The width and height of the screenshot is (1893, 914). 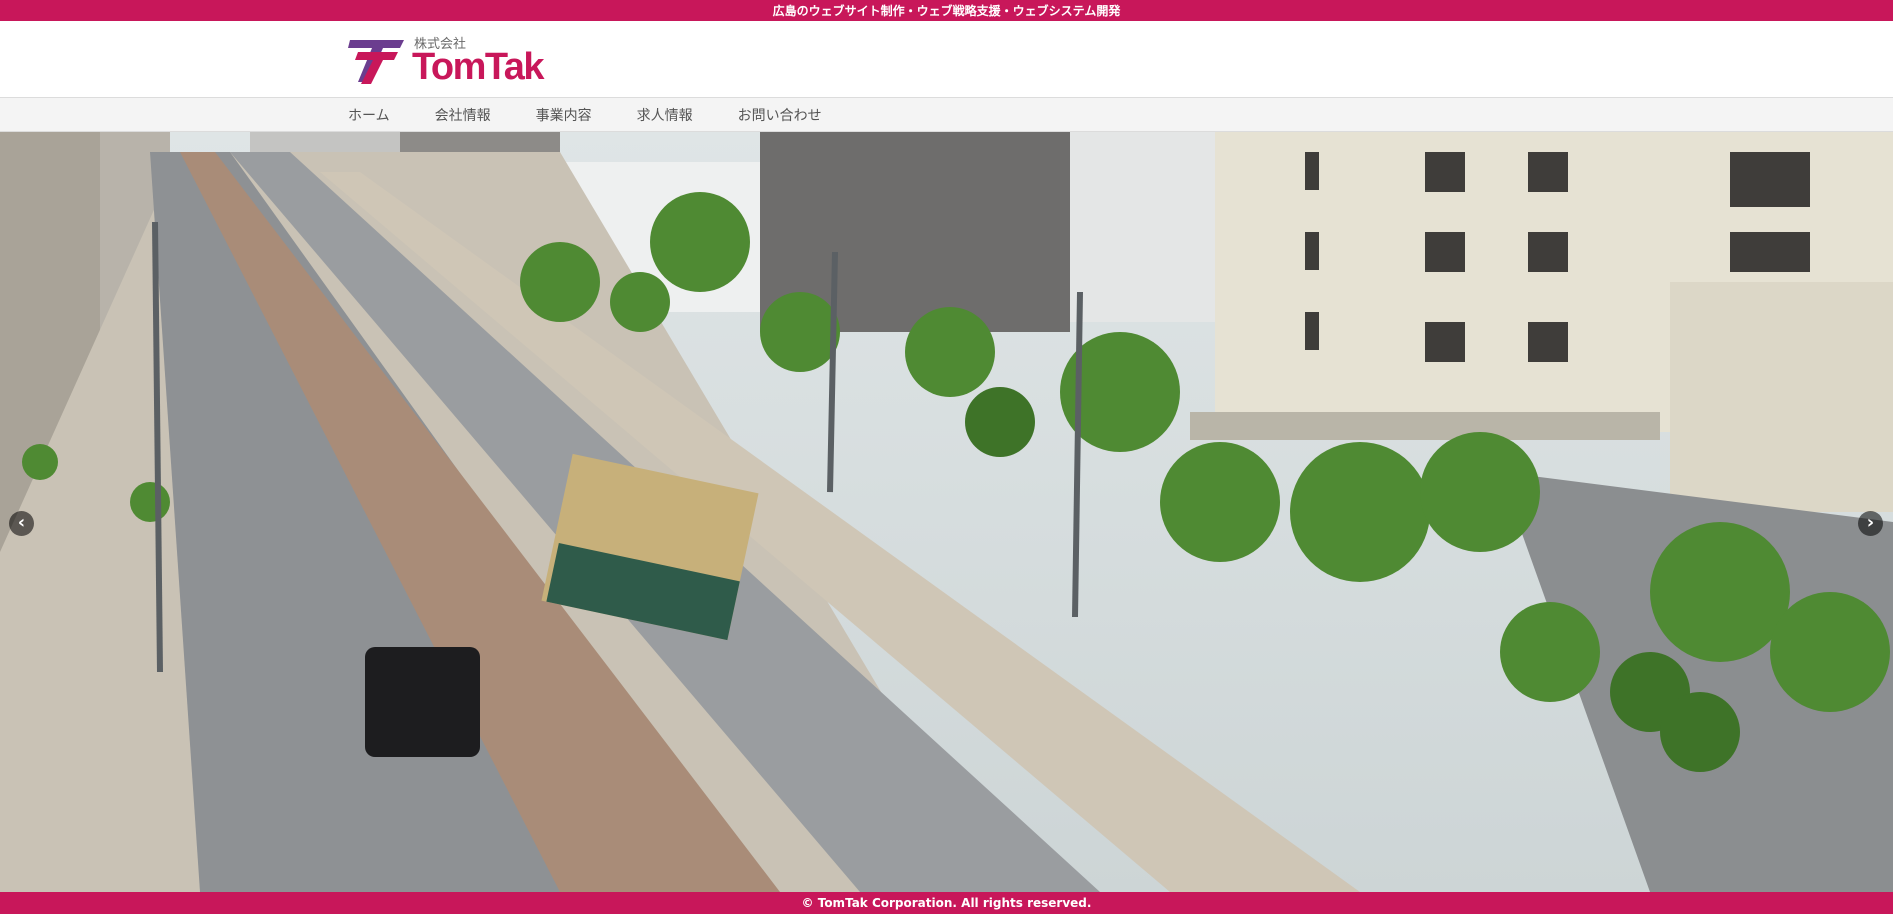 I want to click on nav-item-home: ホーム, so click(x=369, y=115).